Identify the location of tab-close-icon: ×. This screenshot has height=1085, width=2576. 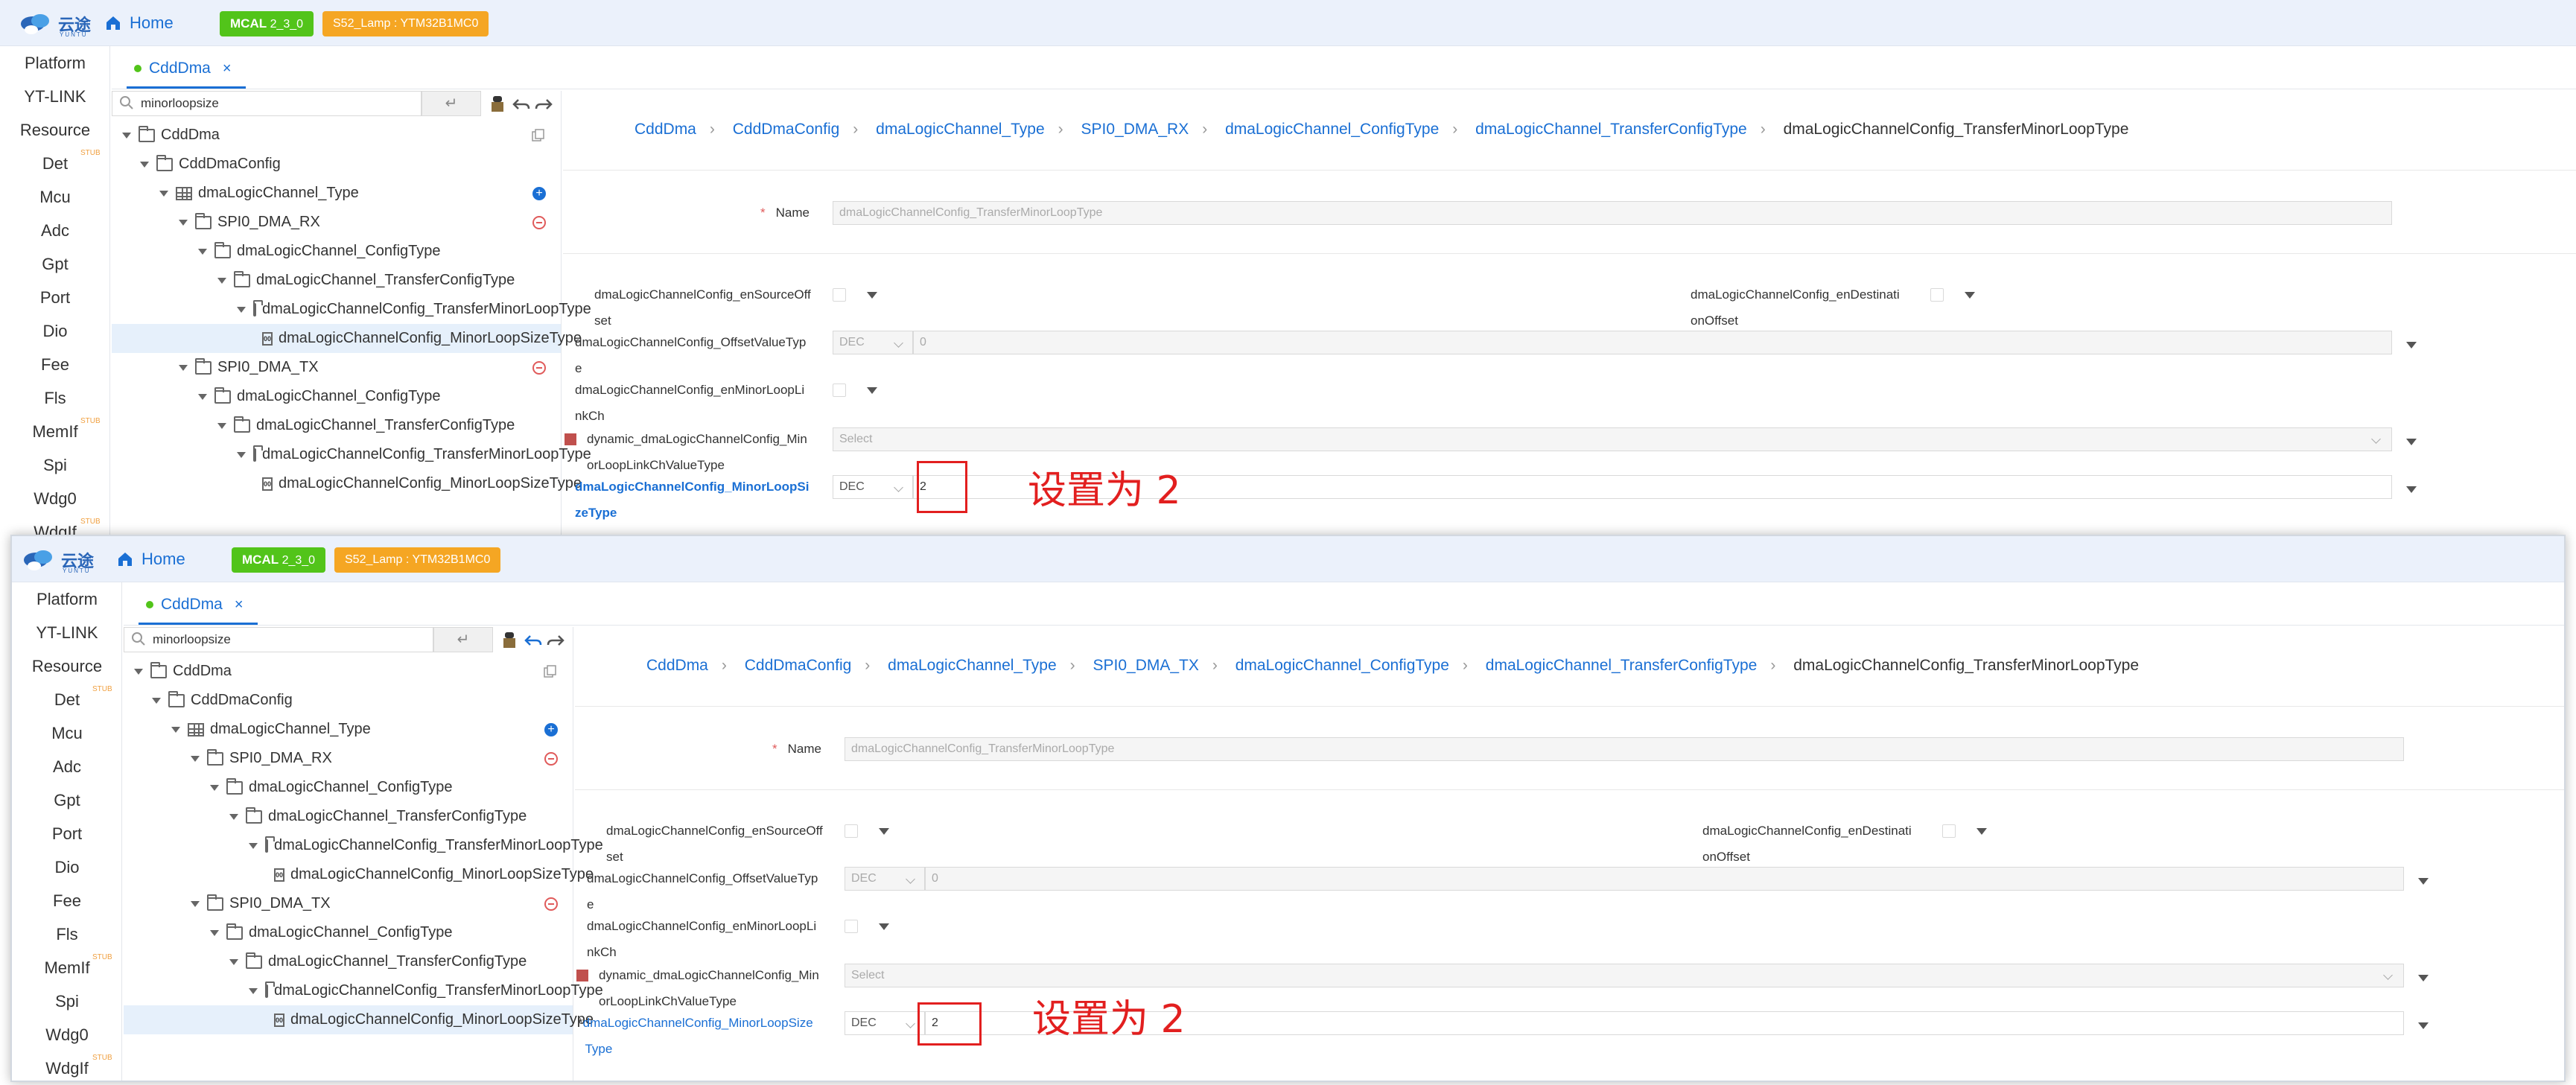
(227, 68).